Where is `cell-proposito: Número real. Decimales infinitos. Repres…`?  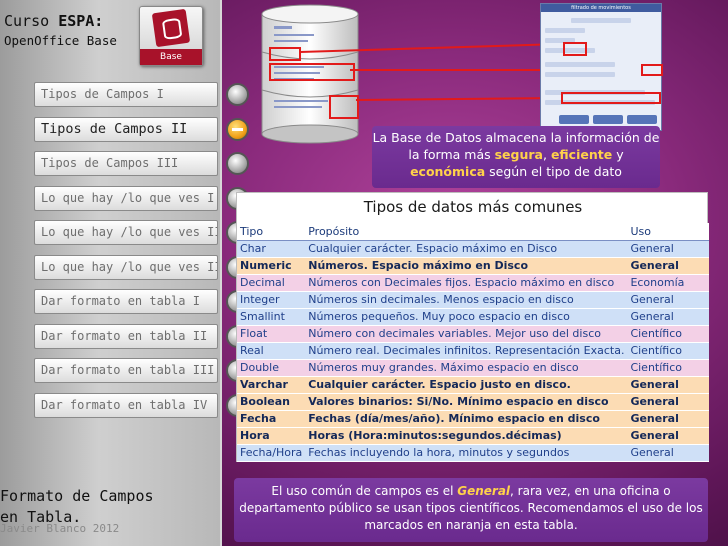
cell-proposito: Número real. Decimales infinitos. Repres… is located at coordinates (466, 351).